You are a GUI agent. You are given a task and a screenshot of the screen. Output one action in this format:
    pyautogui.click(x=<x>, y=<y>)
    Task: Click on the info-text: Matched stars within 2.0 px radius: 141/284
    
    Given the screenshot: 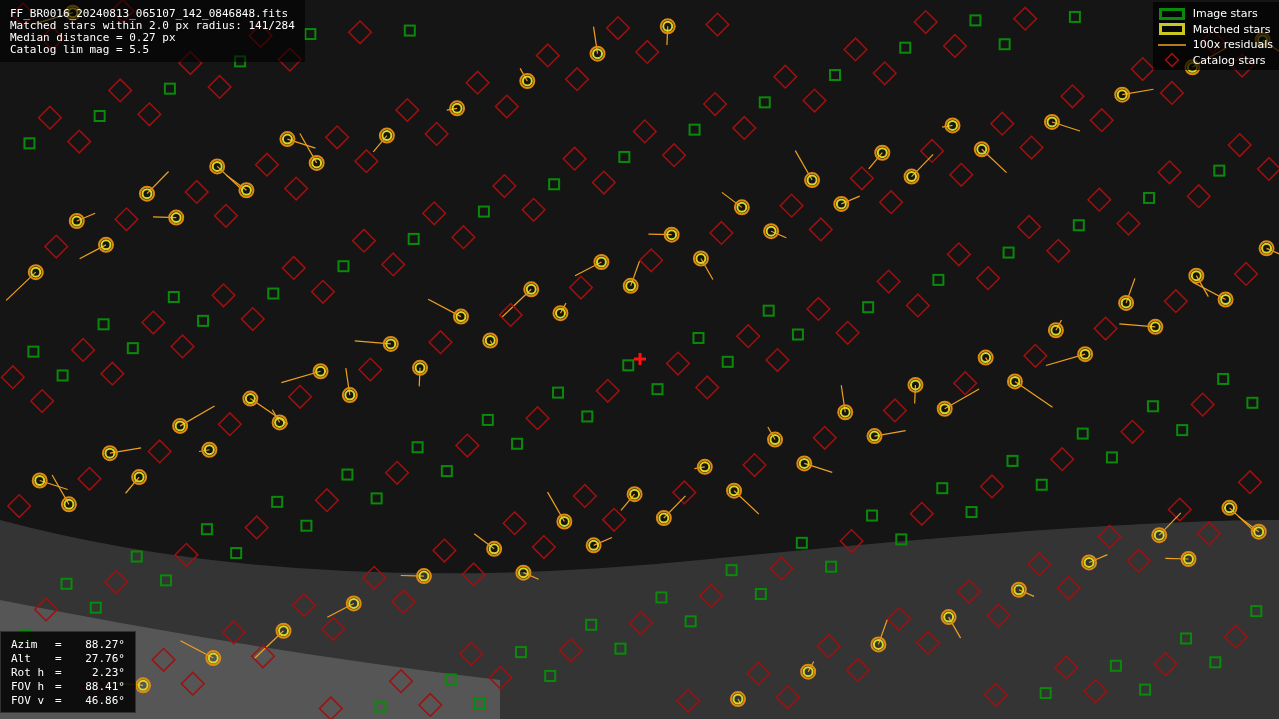 What is the action you would take?
    pyautogui.click(x=152, y=26)
    